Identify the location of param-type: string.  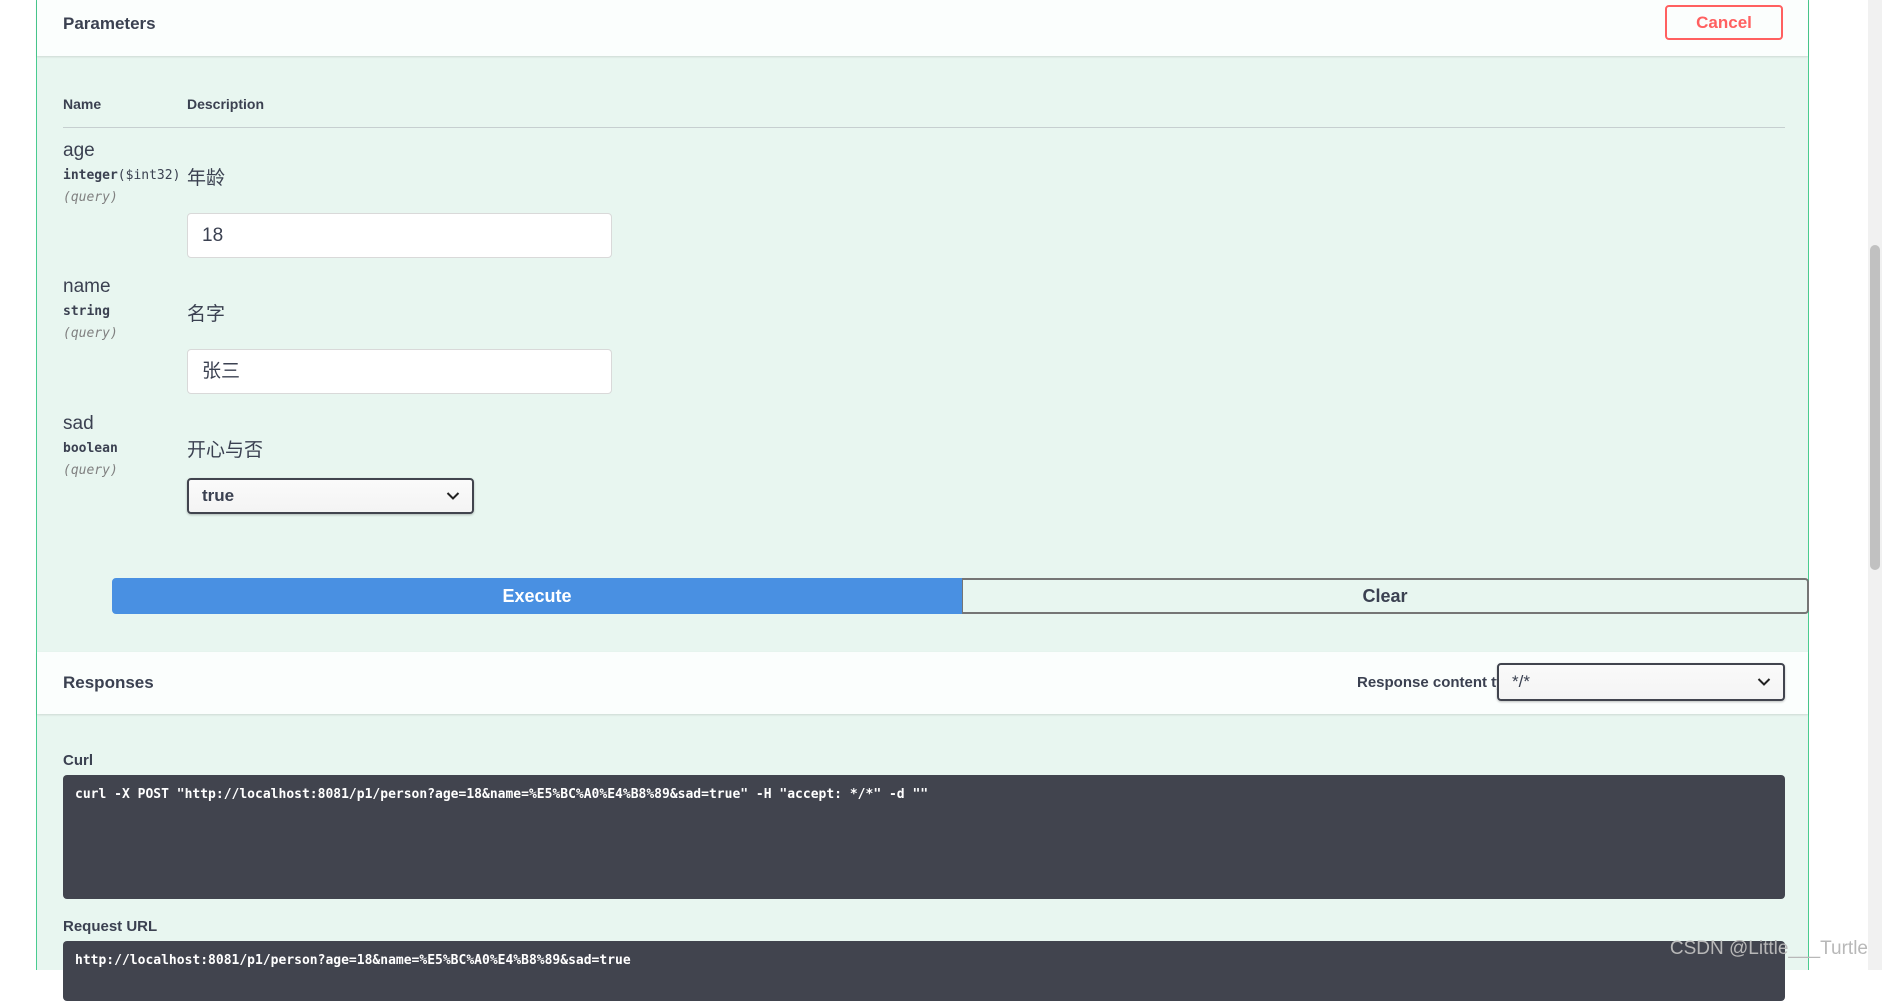
(86, 311).